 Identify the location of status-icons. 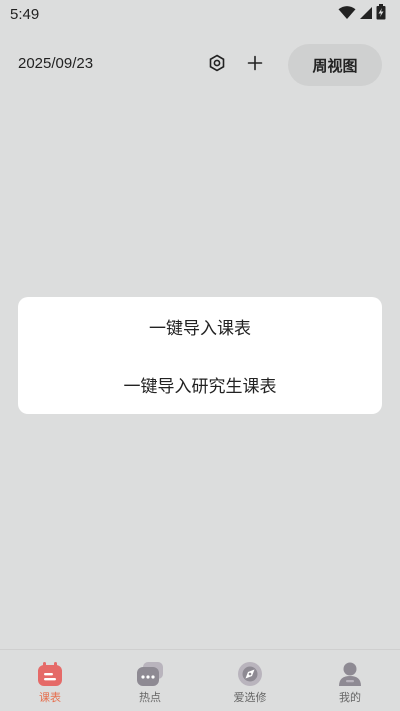
(362, 14).